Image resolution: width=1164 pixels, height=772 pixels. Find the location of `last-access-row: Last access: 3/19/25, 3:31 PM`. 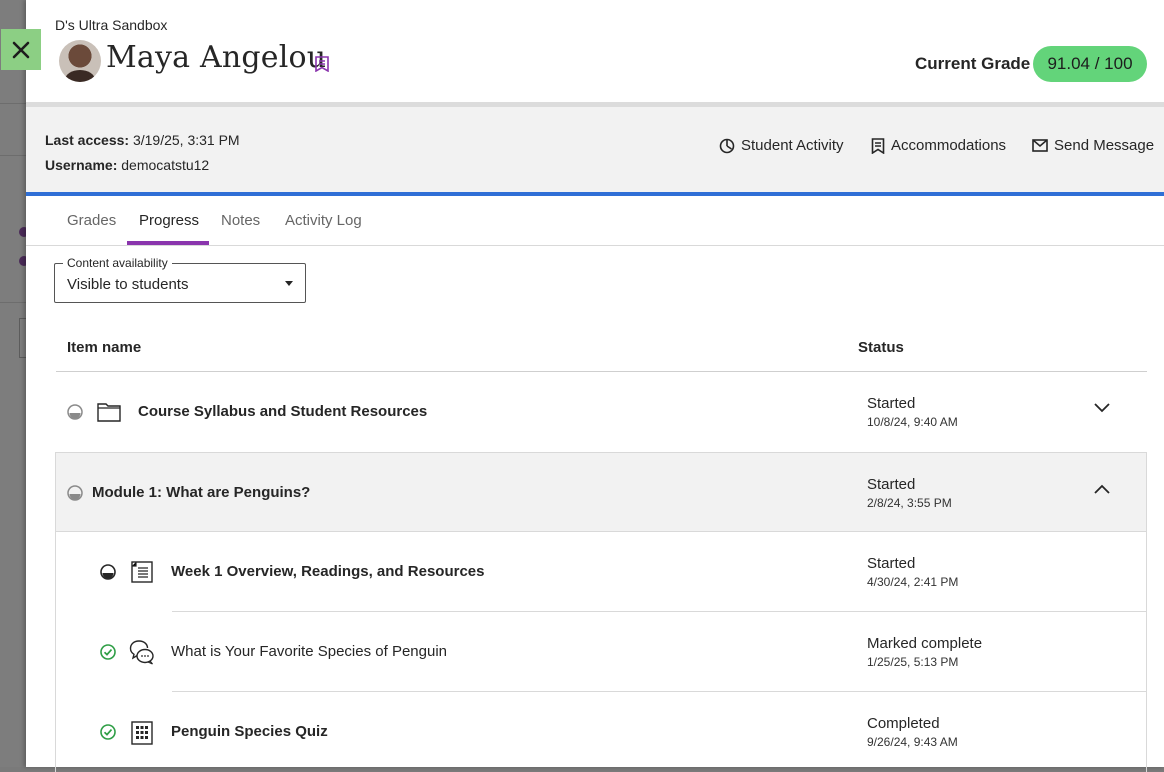

last-access-row: Last access: 3/19/25, 3:31 PM is located at coordinates (142, 140).